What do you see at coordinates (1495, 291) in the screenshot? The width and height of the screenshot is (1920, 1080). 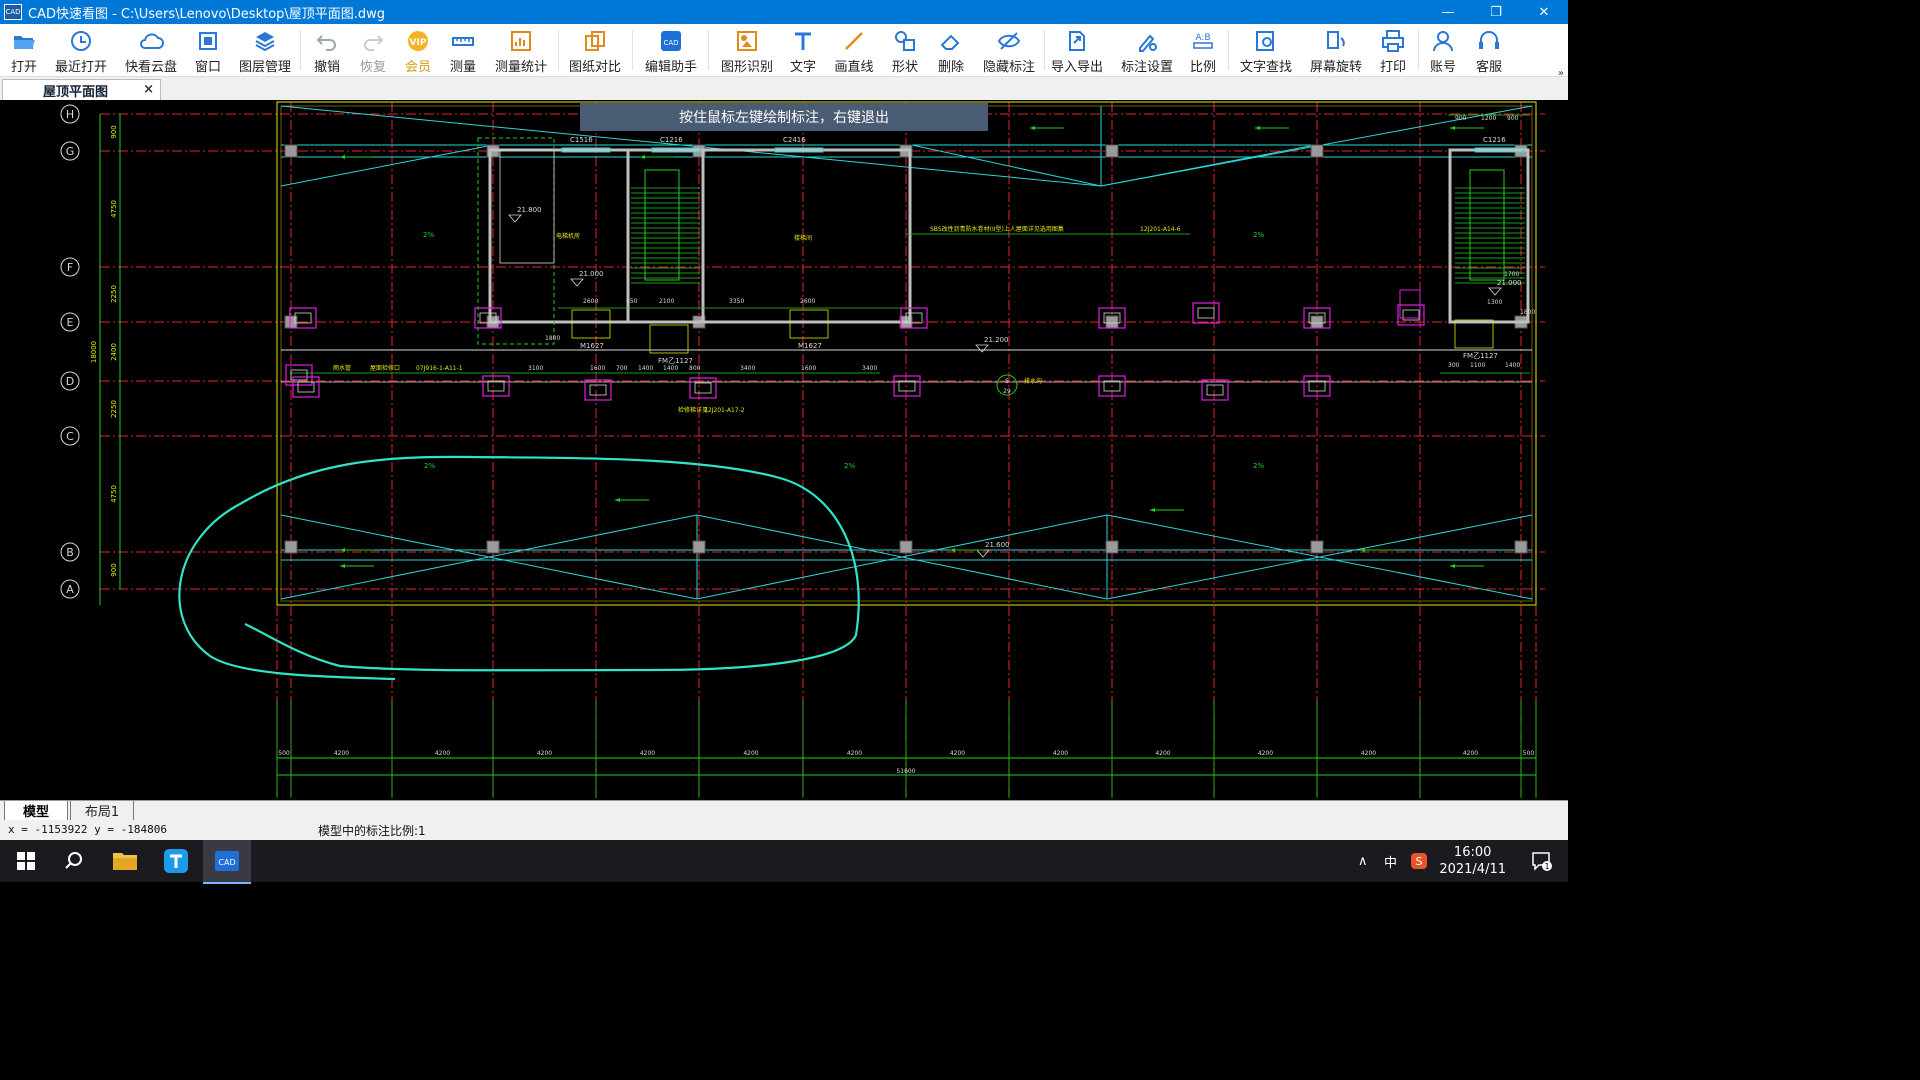 I see `elevation-marker` at bounding box center [1495, 291].